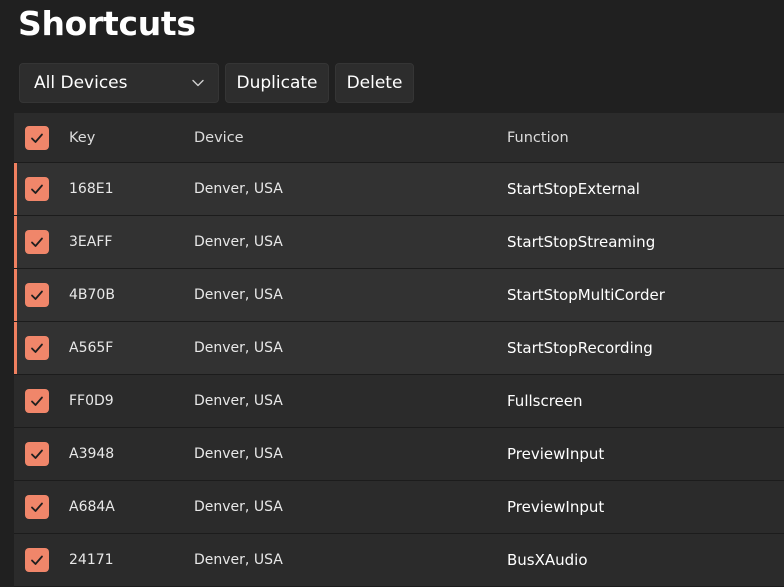 This screenshot has height=587, width=784. What do you see at coordinates (580, 348) in the screenshot?
I see `row-function: StartStopRecording` at bounding box center [580, 348].